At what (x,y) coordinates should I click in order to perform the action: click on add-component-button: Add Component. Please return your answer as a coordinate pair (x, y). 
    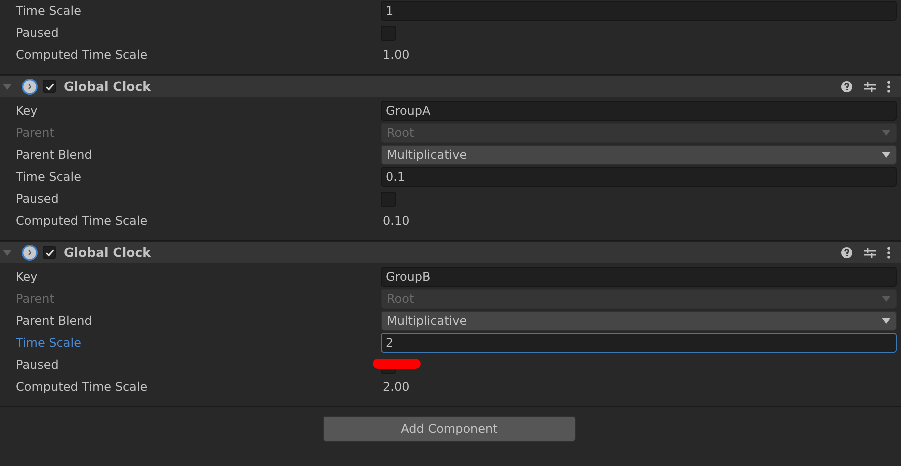
    Looking at the image, I should click on (449, 429).